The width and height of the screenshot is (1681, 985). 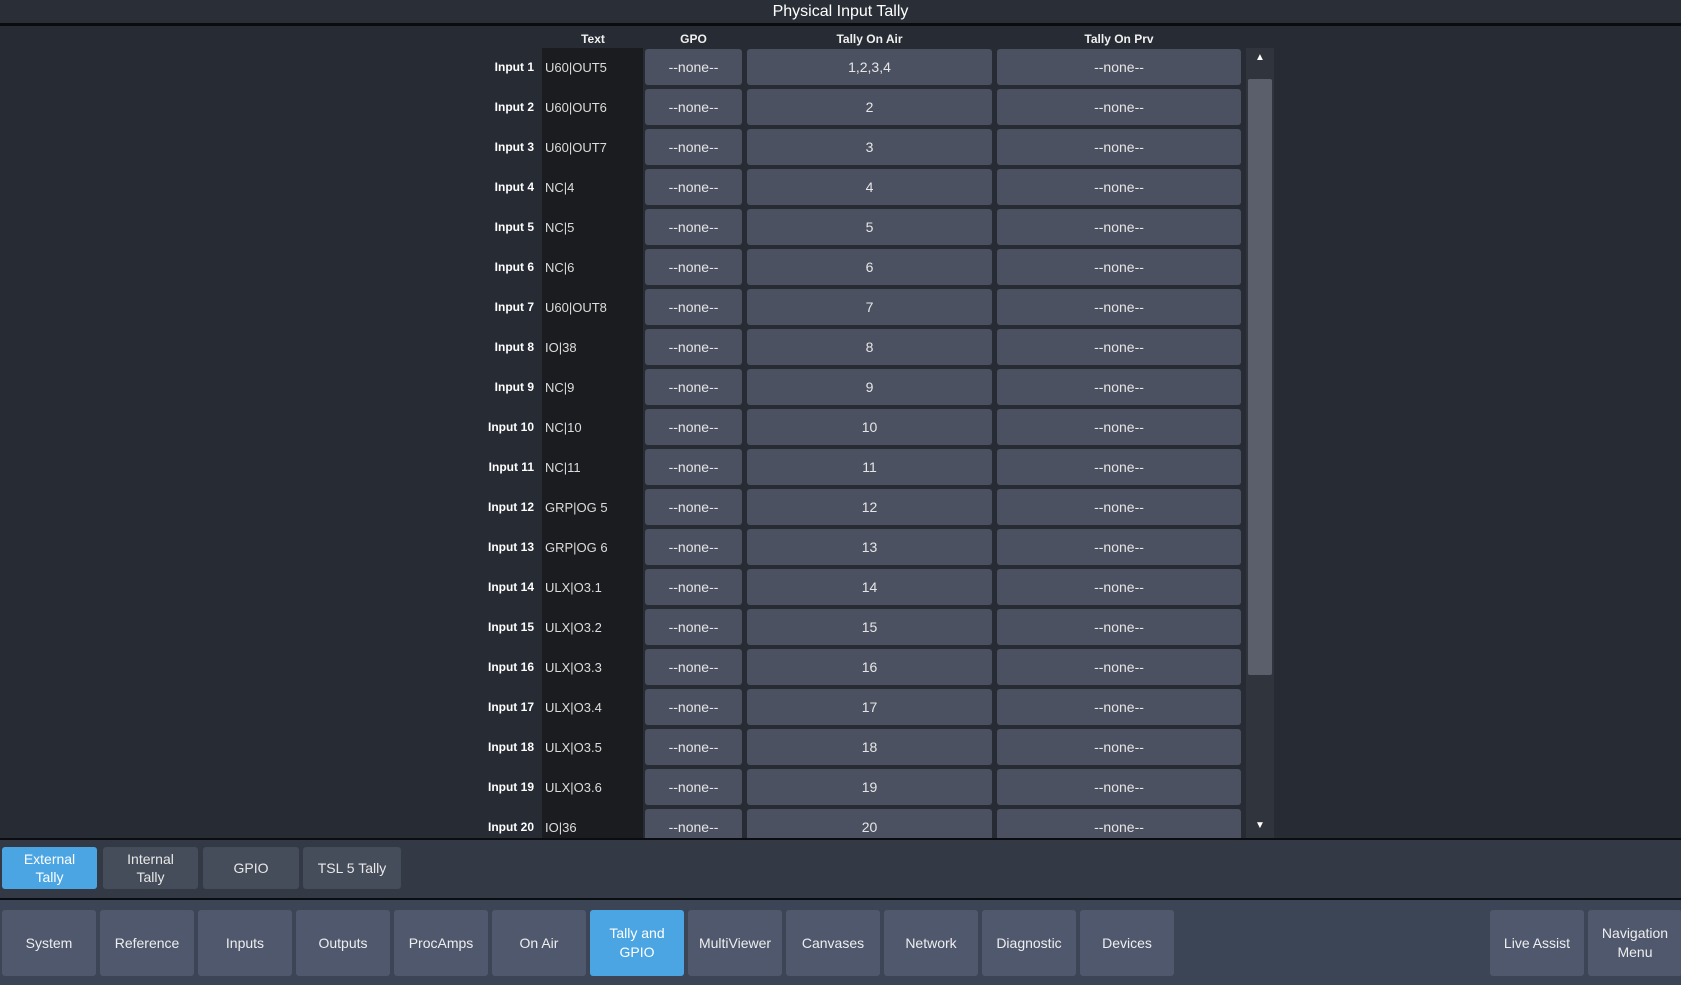 What do you see at coordinates (352, 868) in the screenshot?
I see `tab-tsl-5-tally: TSL 5 Tally` at bounding box center [352, 868].